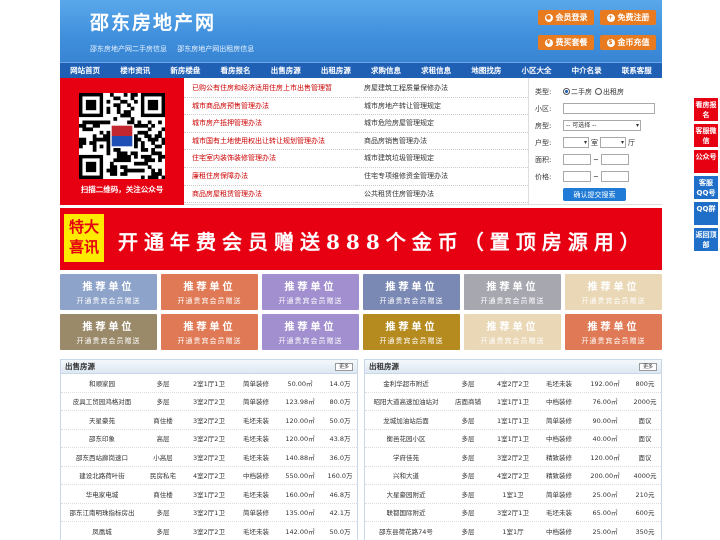 This screenshot has height=540, width=720. What do you see at coordinates (209, 383) in the screenshot?
I see `list-item: 和顺家园 多层 2室1厅1卫 简单装修 50.00㎡ 14.0万` at bounding box center [209, 383].